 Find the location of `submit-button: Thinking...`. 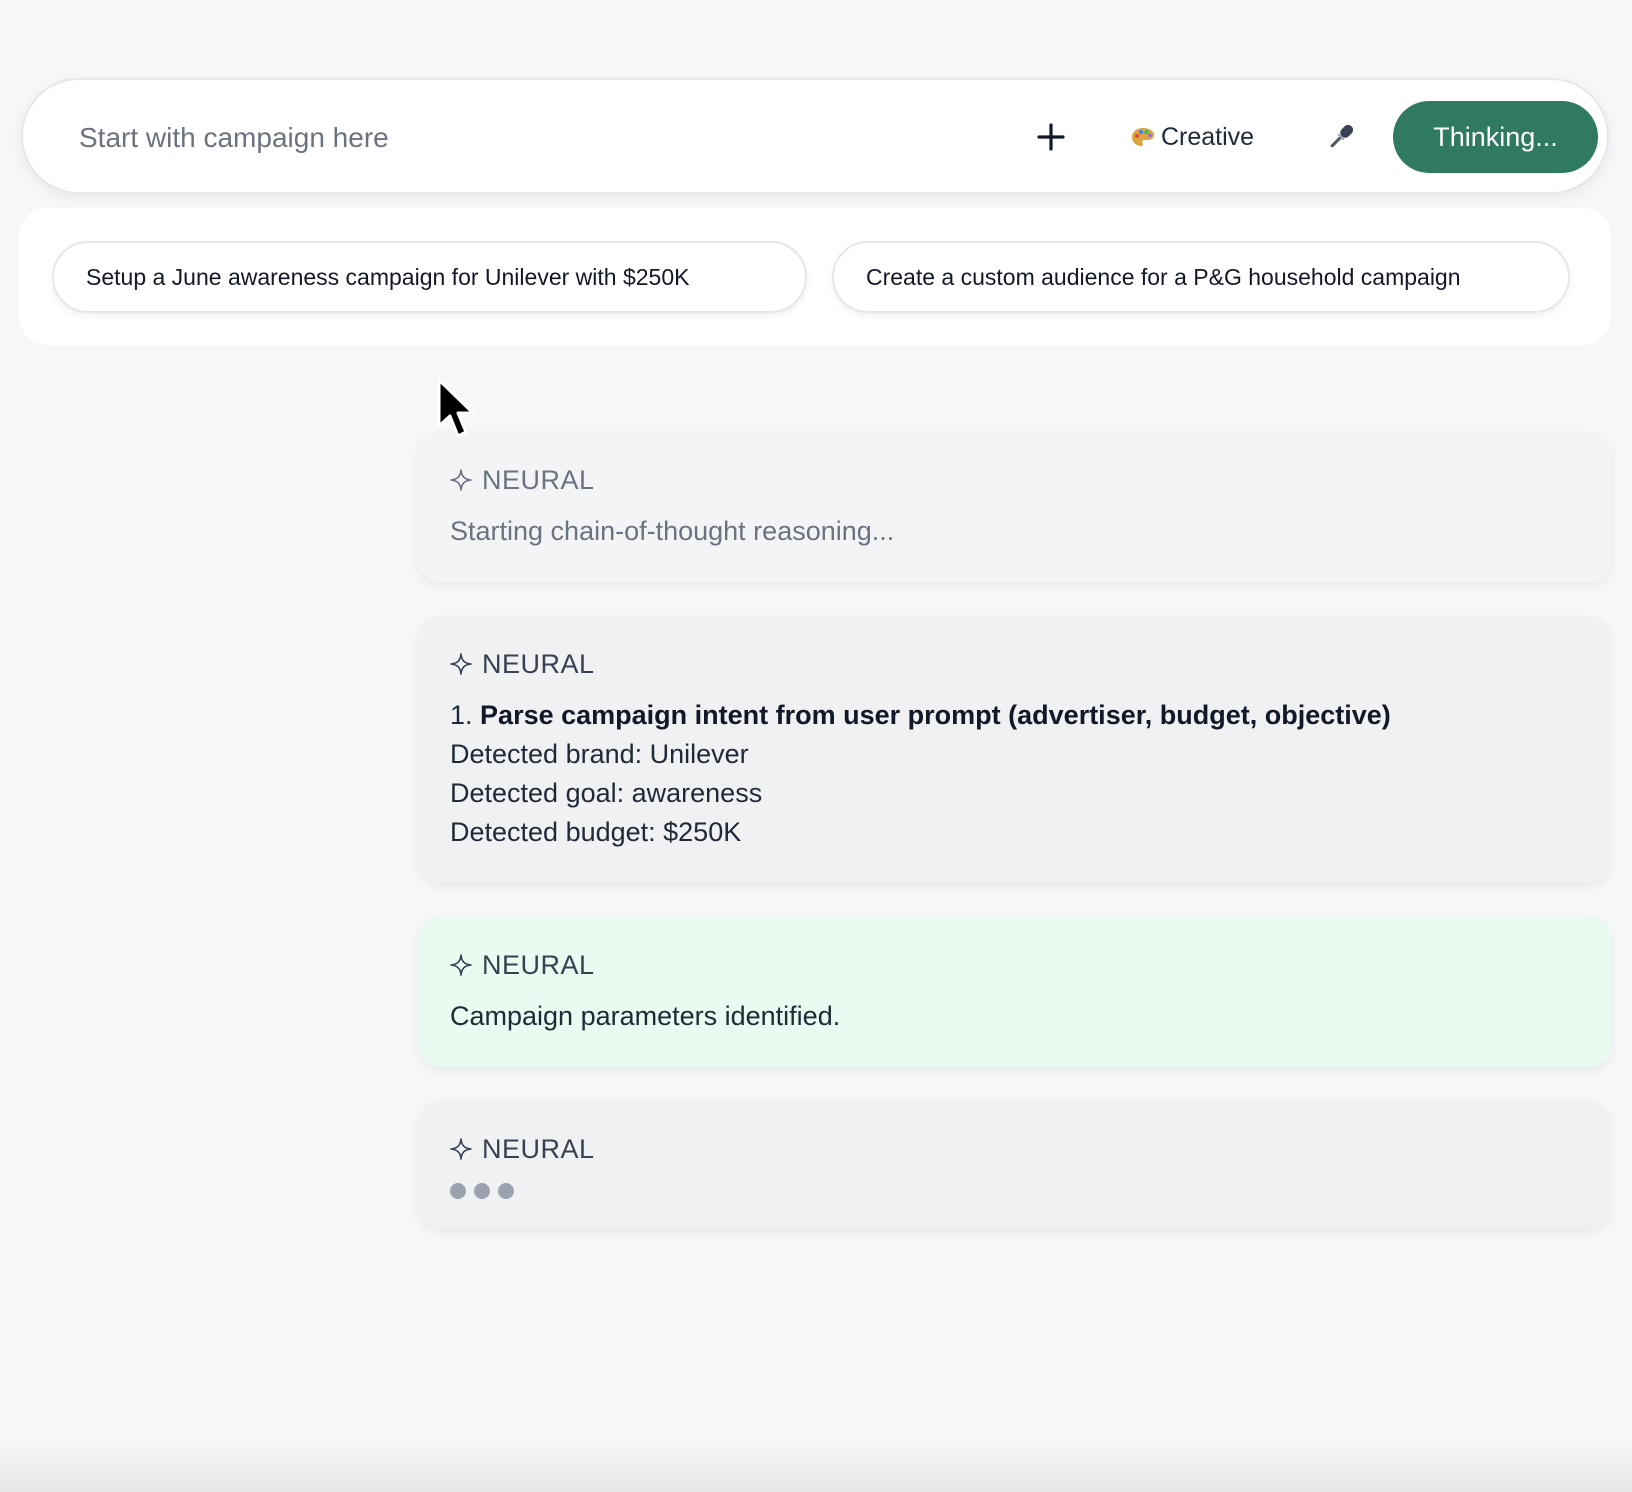

submit-button: Thinking... is located at coordinates (1495, 137).